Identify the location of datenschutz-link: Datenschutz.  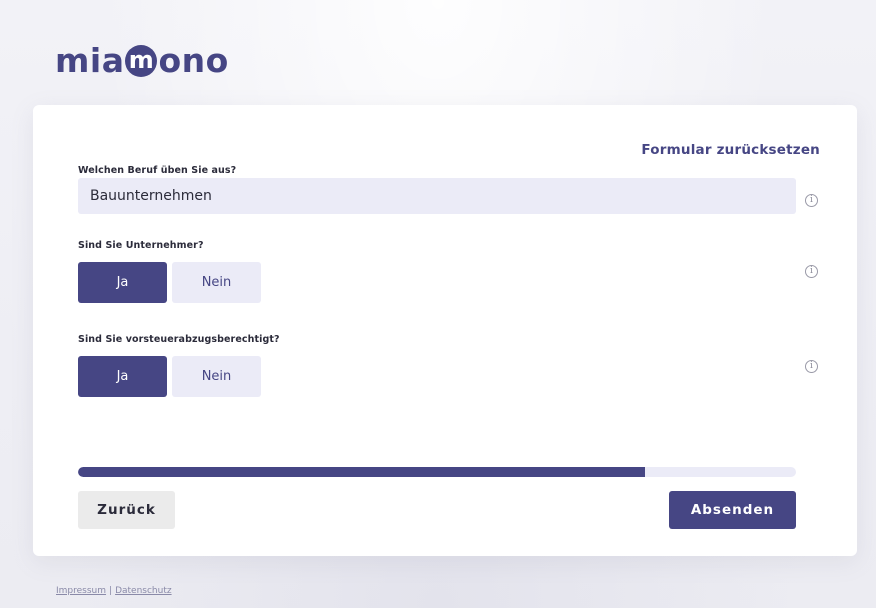
(143, 591).